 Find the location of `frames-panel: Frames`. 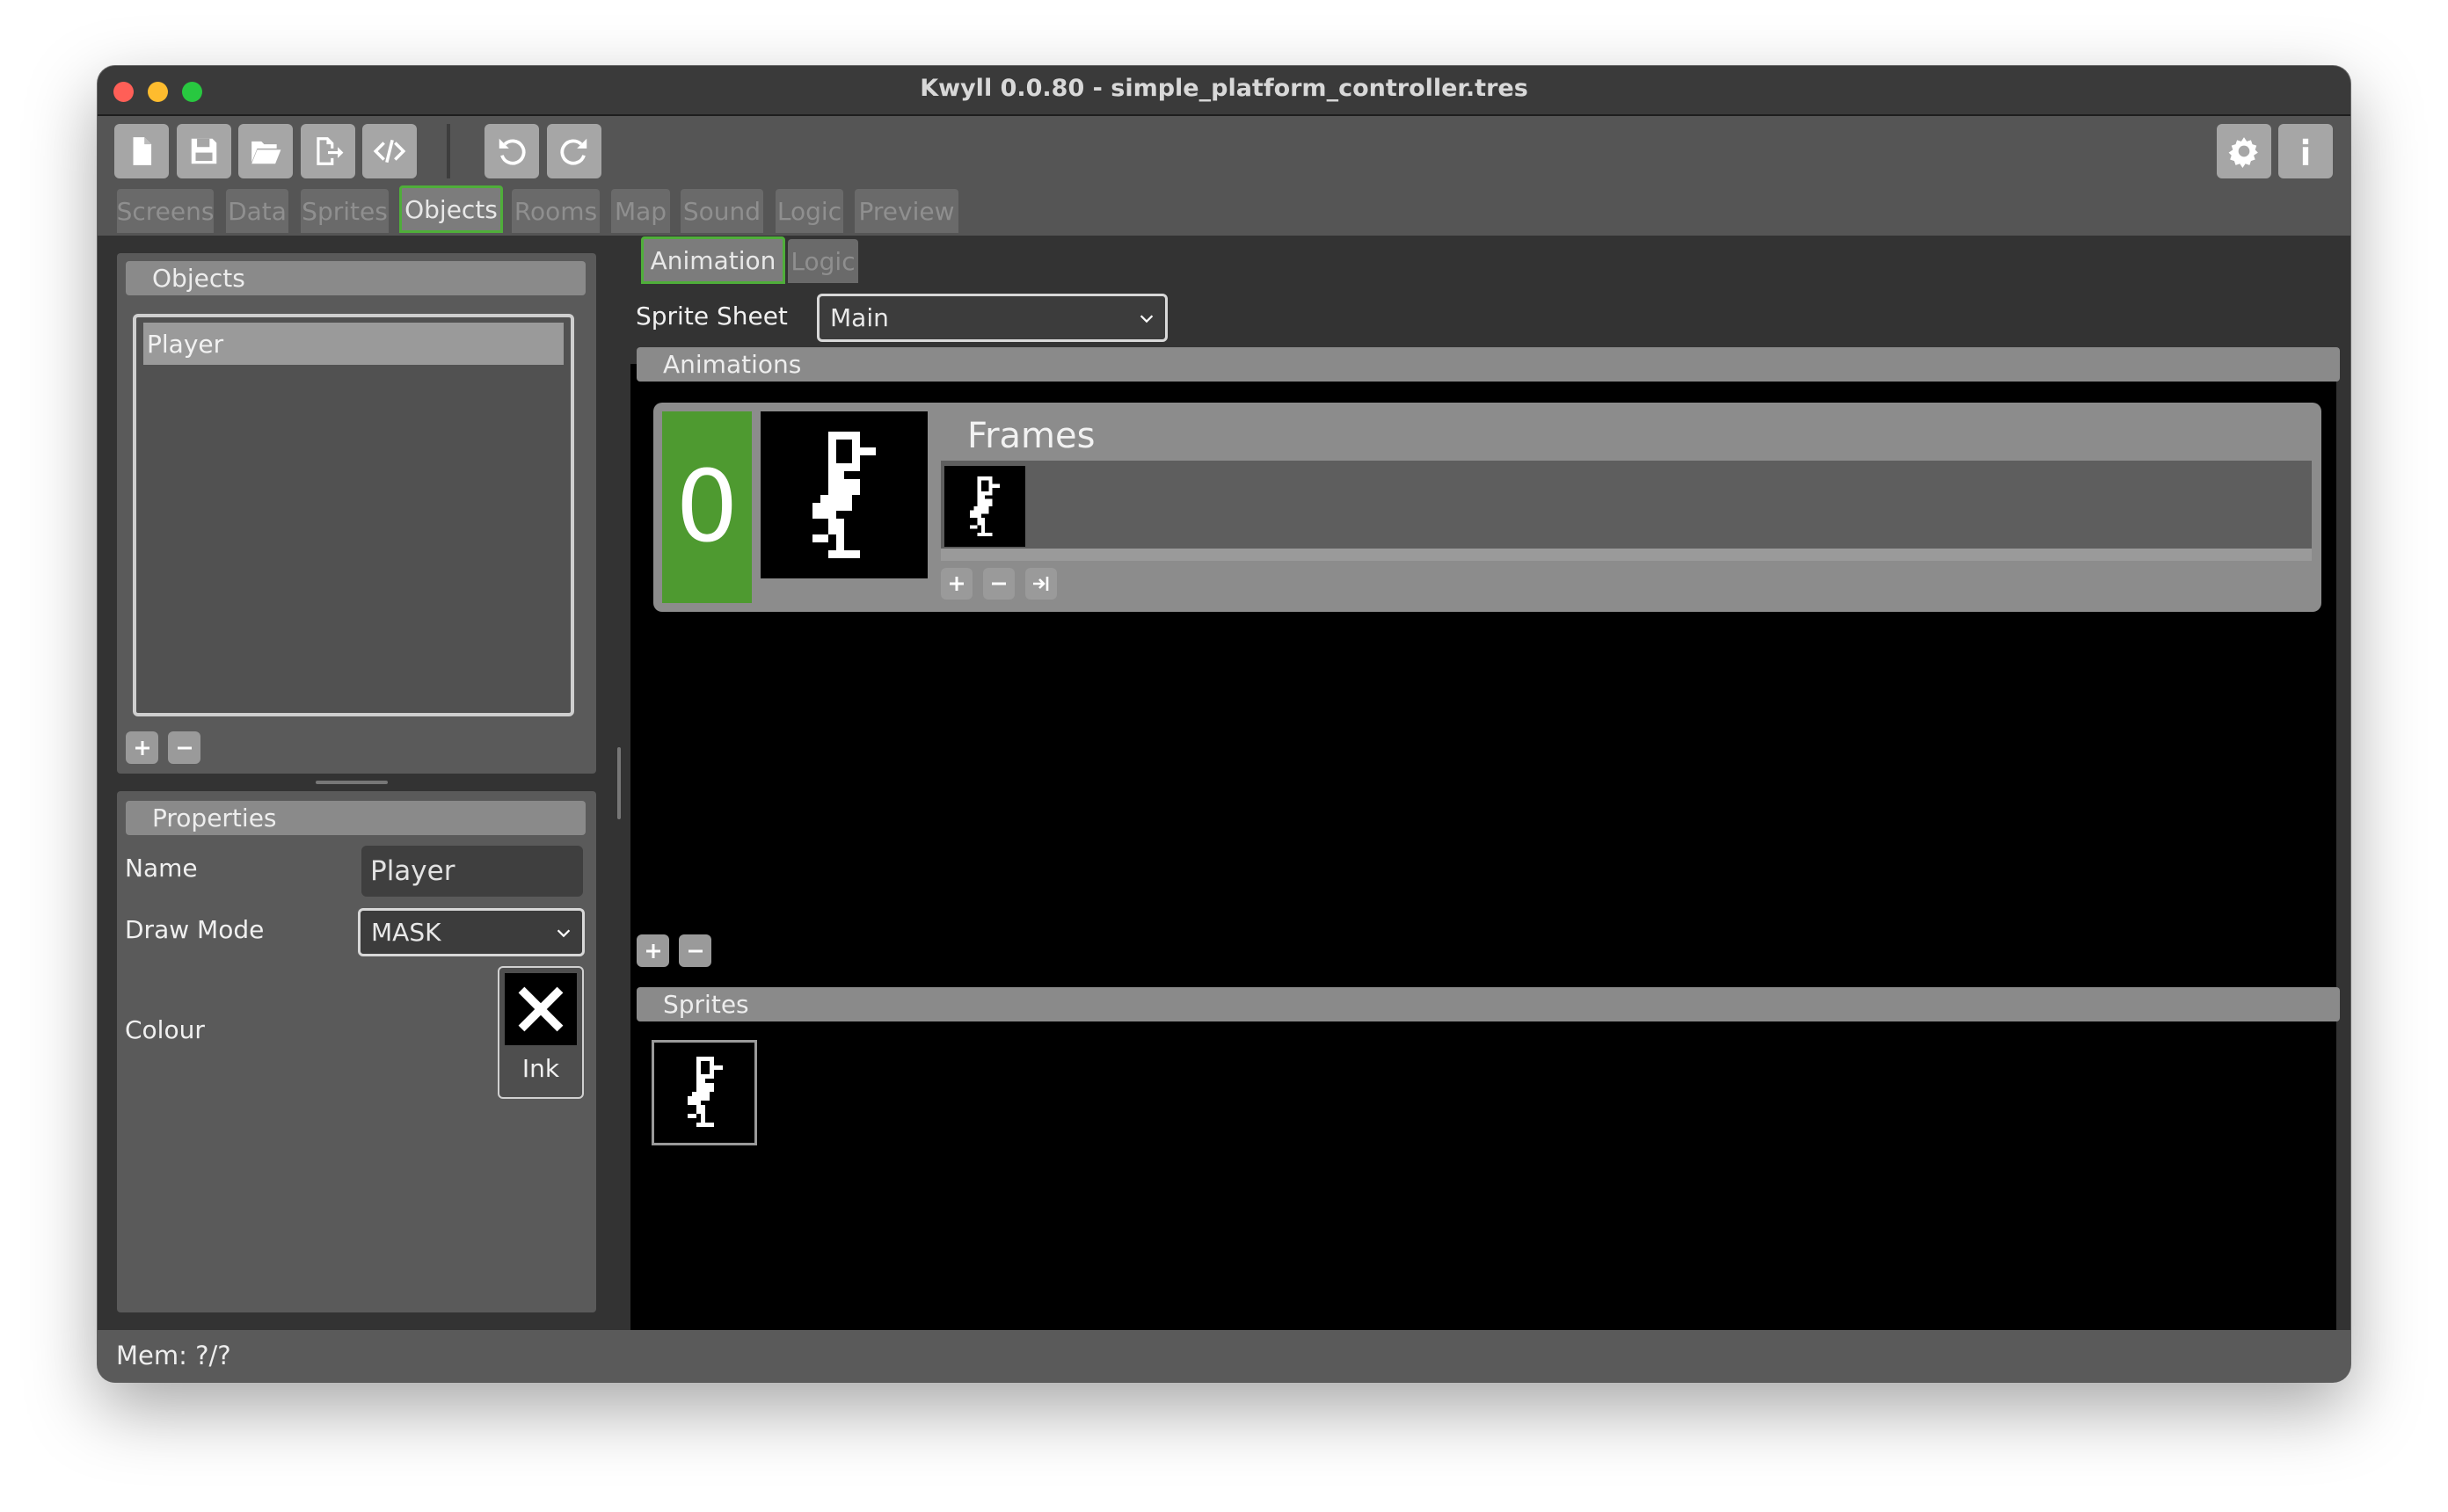

frames-panel: Frames is located at coordinates (1626, 486).